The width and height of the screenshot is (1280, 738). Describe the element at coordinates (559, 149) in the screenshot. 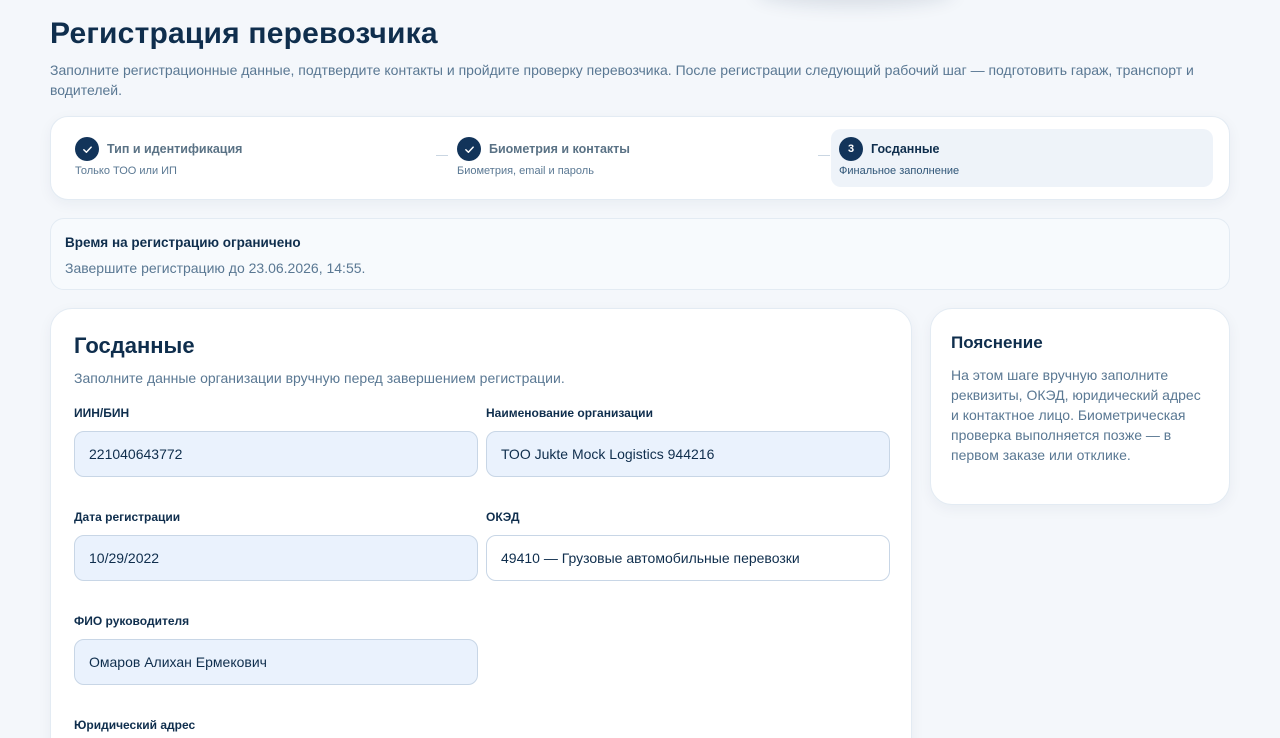

I see `step-title: Биометрия и контакты` at that location.